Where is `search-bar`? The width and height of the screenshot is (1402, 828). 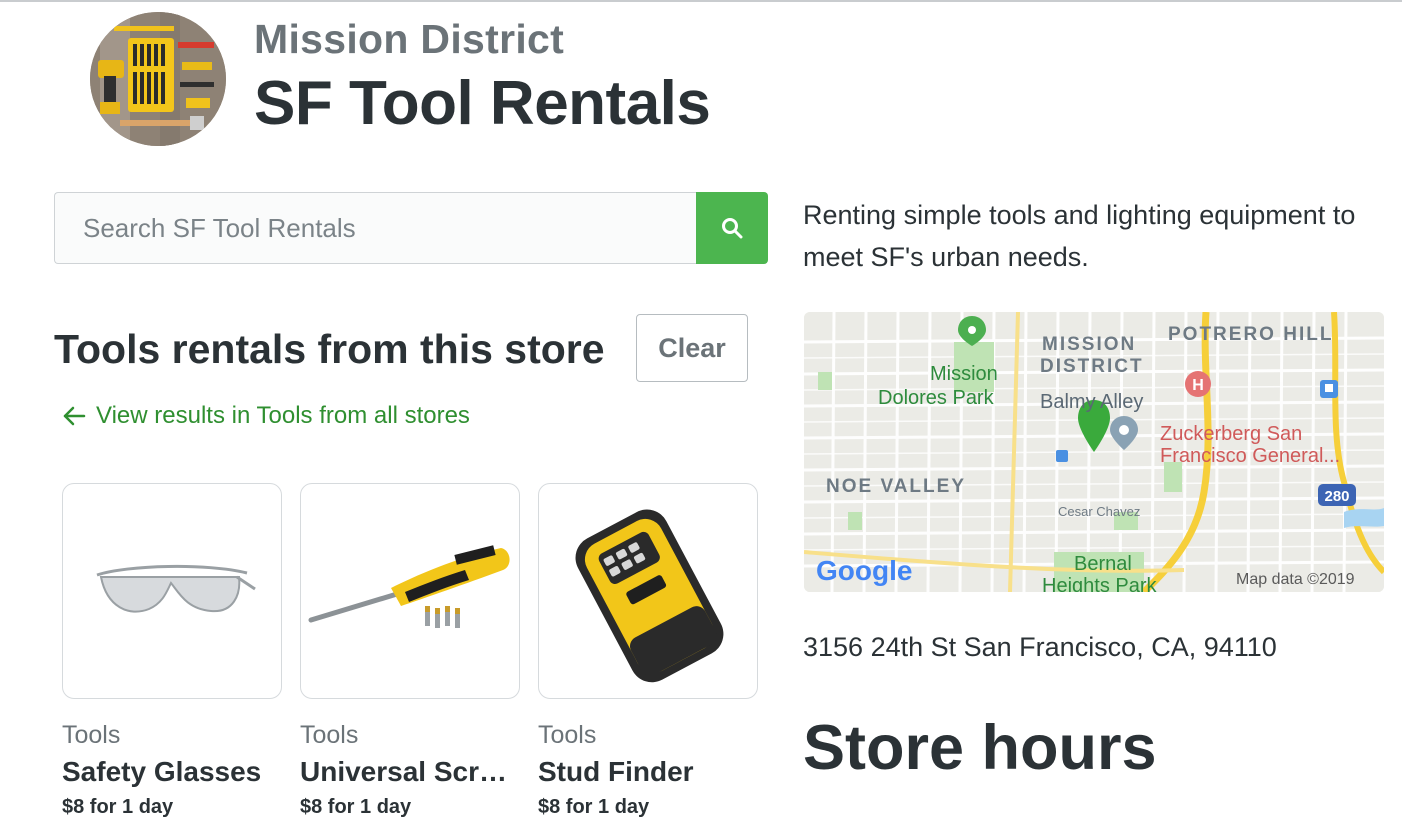
search-bar is located at coordinates (411, 228).